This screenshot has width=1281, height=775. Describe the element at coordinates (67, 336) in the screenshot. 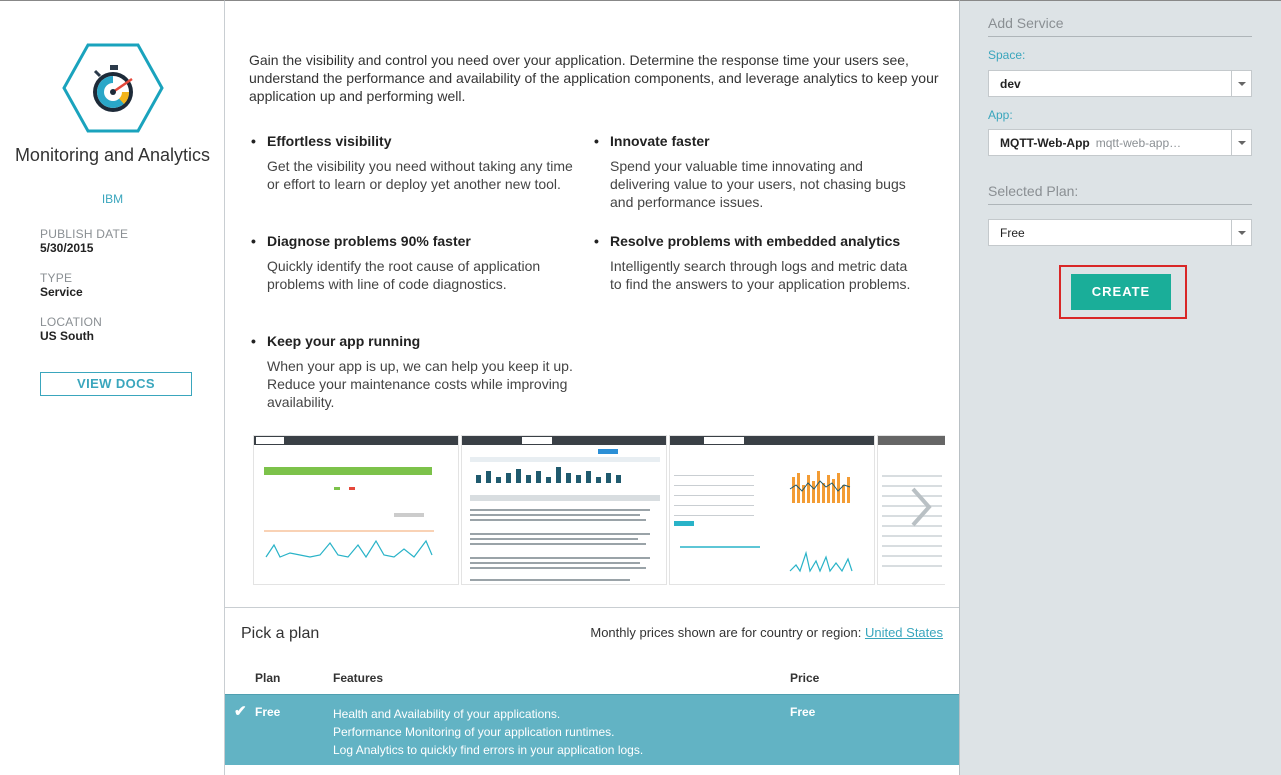

I see `location-value: US South` at that location.